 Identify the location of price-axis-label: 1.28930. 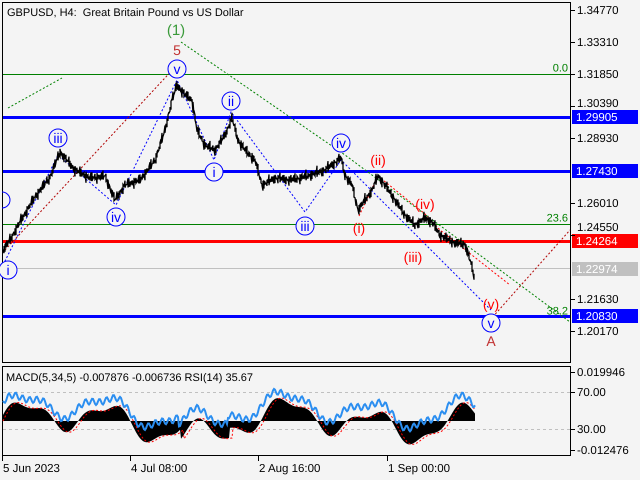
(598, 139).